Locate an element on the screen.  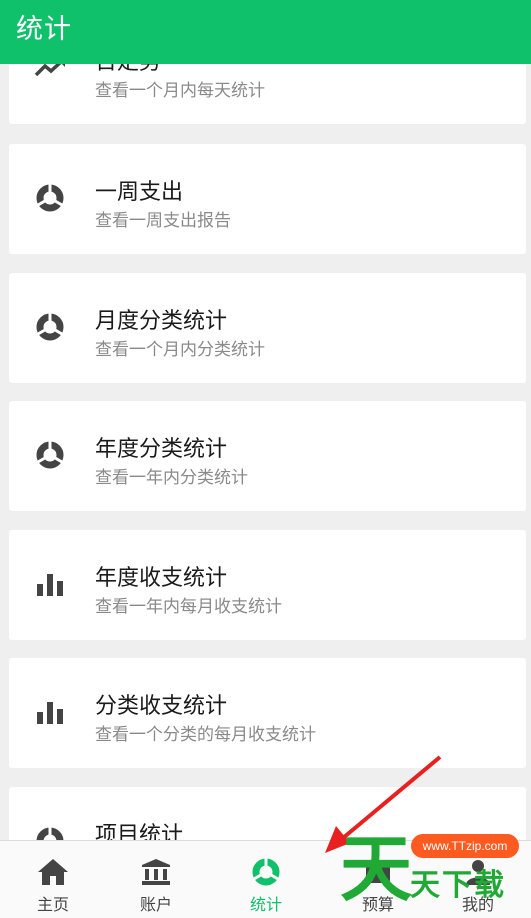
app-bar: 统计 is located at coordinates (265, 32).